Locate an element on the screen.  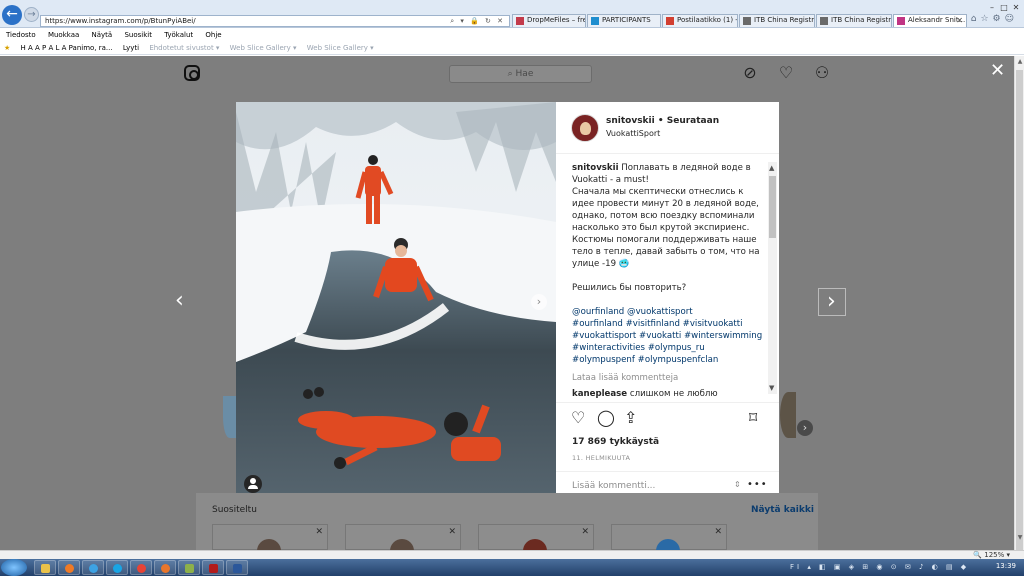
forward-icon: → is located at coordinates (31, 14).